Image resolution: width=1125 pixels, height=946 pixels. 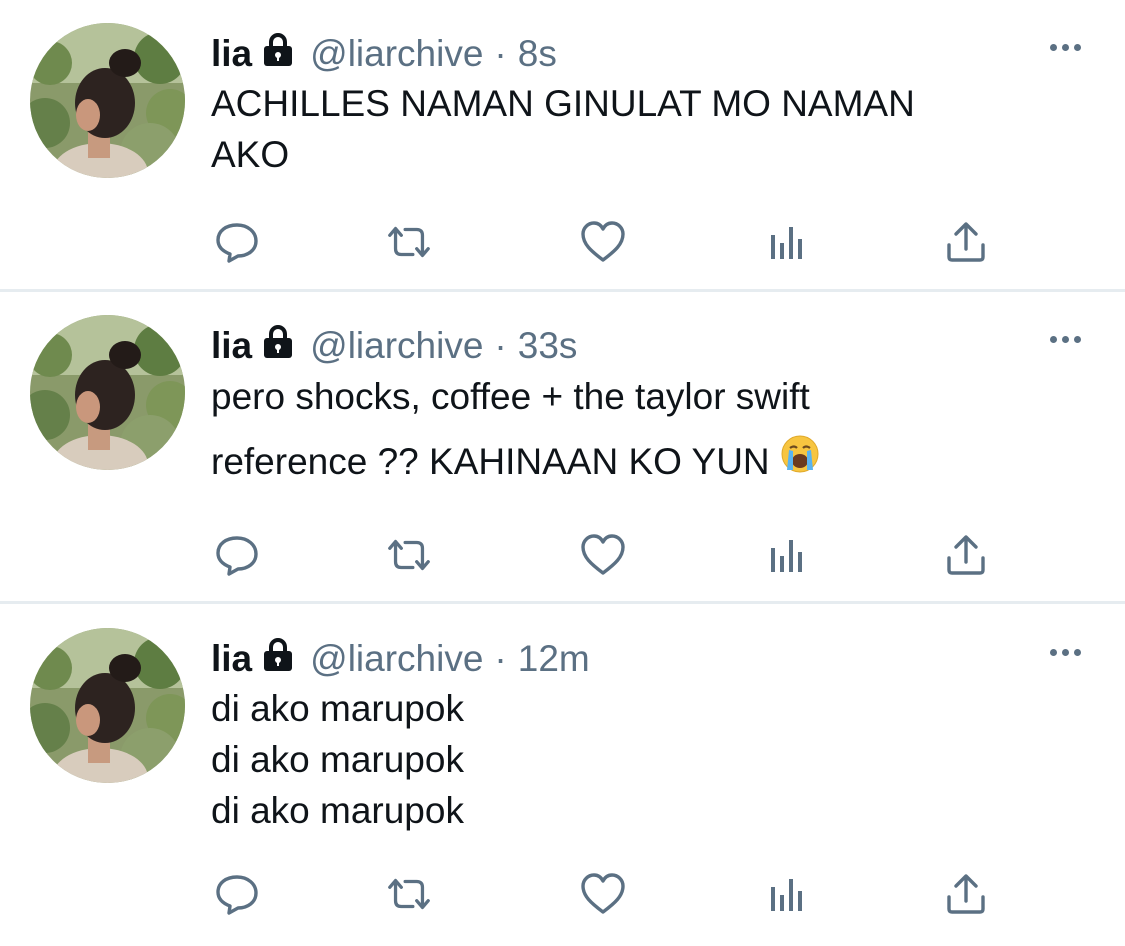 I want to click on divider, so click(x=562, y=602).